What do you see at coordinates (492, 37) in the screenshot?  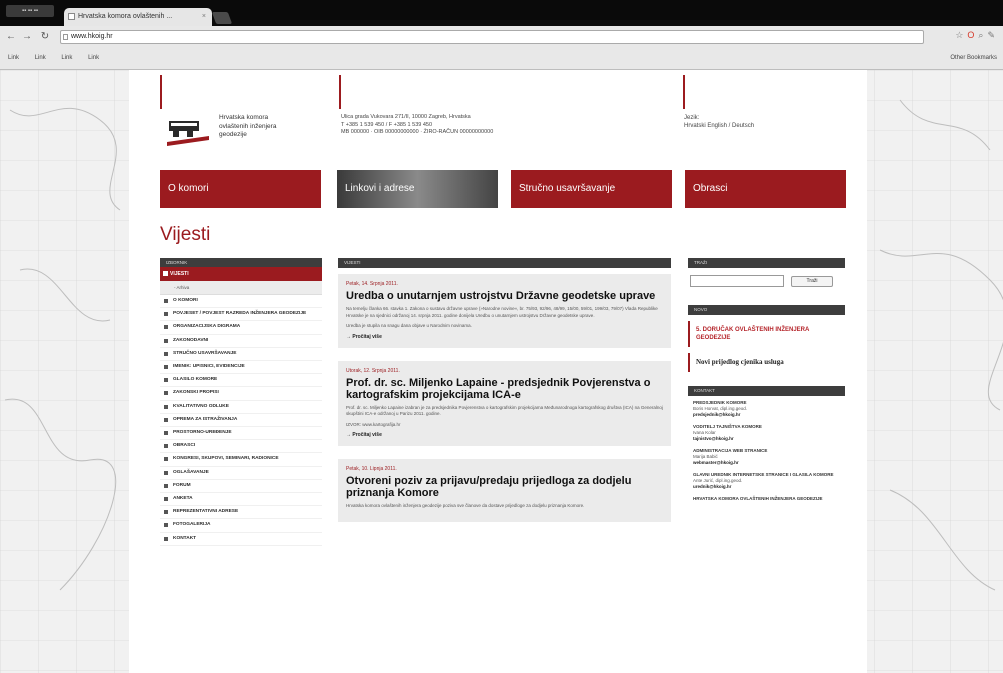 I see `address-bar: www.hkoig.hr` at bounding box center [492, 37].